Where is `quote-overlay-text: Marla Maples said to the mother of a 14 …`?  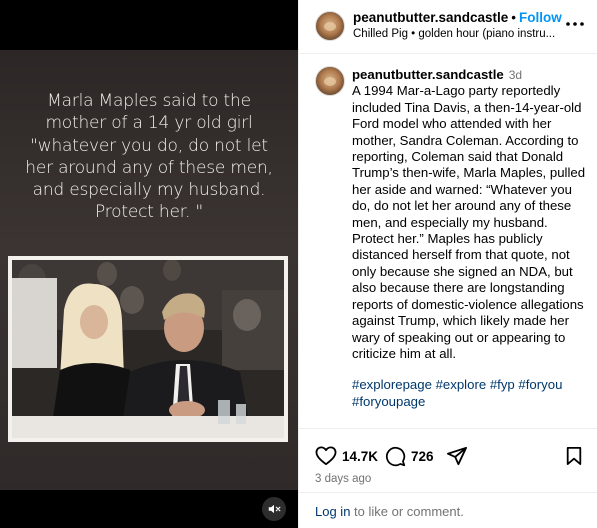
quote-overlay-text: Marla Maples said to the mother of a 14 … is located at coordinates (149, 157).